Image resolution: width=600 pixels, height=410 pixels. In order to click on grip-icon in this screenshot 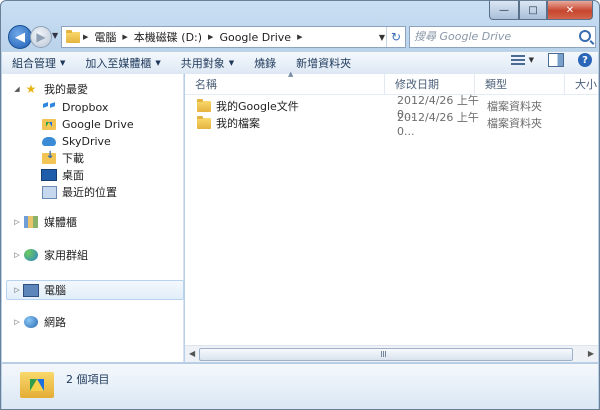, I will do `click(384, 354)`.